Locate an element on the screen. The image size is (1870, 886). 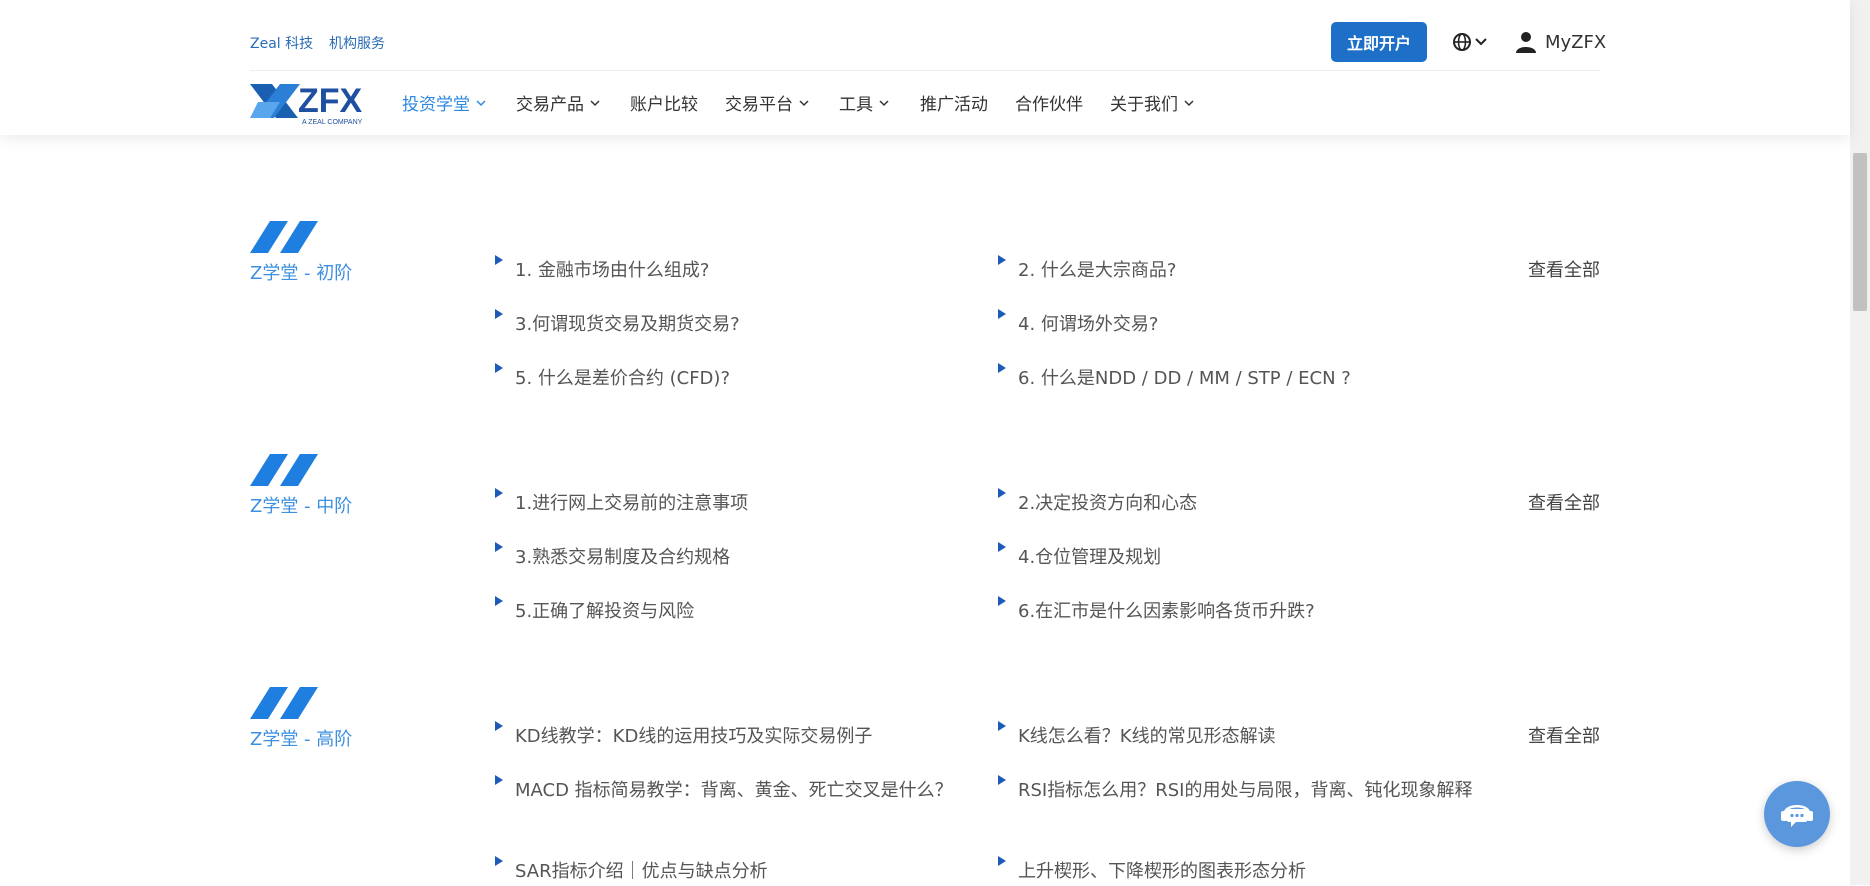
lesson-link: K线怎么看？K线的常见形态解读 is located at coordinates (1137, 736).